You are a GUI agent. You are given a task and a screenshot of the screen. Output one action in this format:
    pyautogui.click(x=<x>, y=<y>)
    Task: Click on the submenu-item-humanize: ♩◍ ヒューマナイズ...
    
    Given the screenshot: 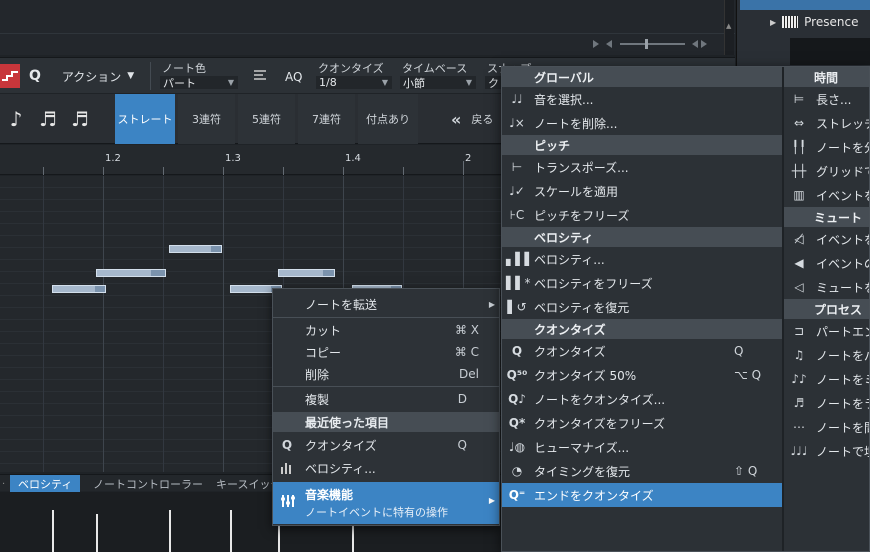 What is the action you would take?
    pyautogui.click(x=642, y=447)
    